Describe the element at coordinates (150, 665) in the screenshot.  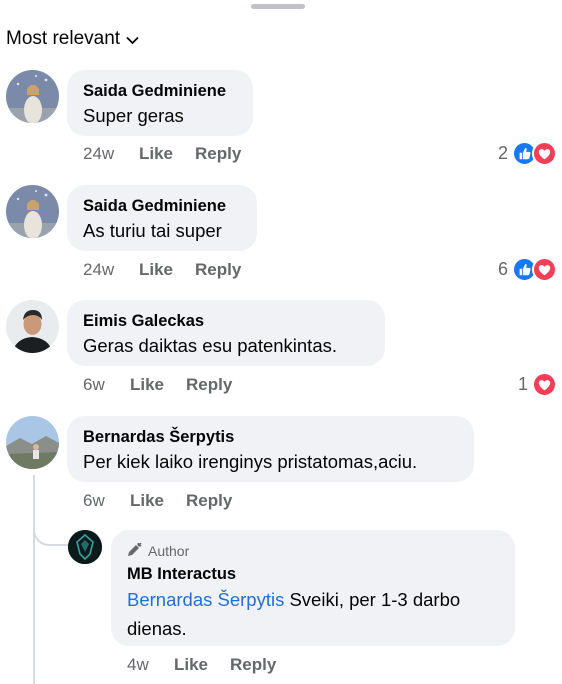
I see `reply-time: 4w` at that location.